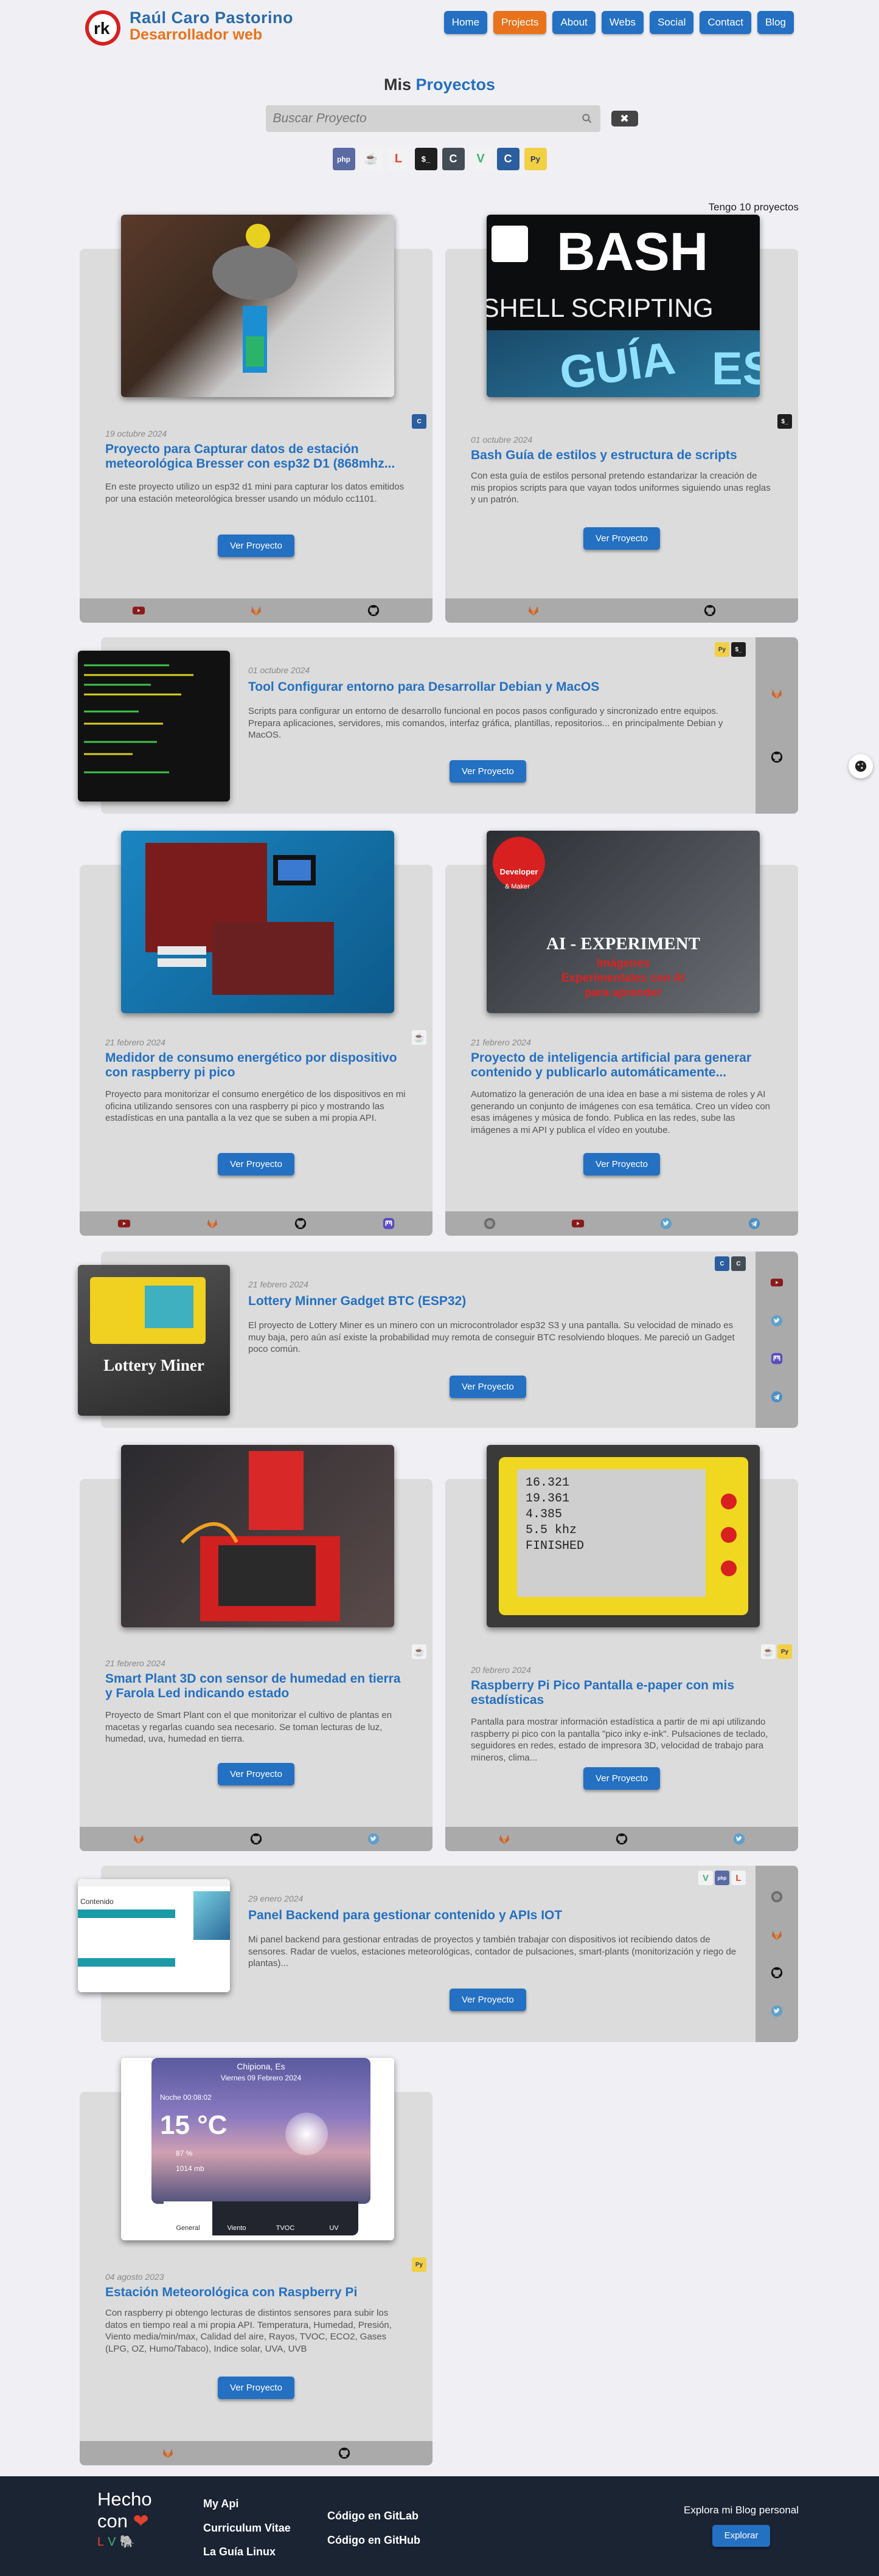 Image resolution: width=879 pixels, height=2576 pixels. Describe the element at coordinates (742, 2536) in the screenshot. I see `explore-blog-button: Explorar` at that location.